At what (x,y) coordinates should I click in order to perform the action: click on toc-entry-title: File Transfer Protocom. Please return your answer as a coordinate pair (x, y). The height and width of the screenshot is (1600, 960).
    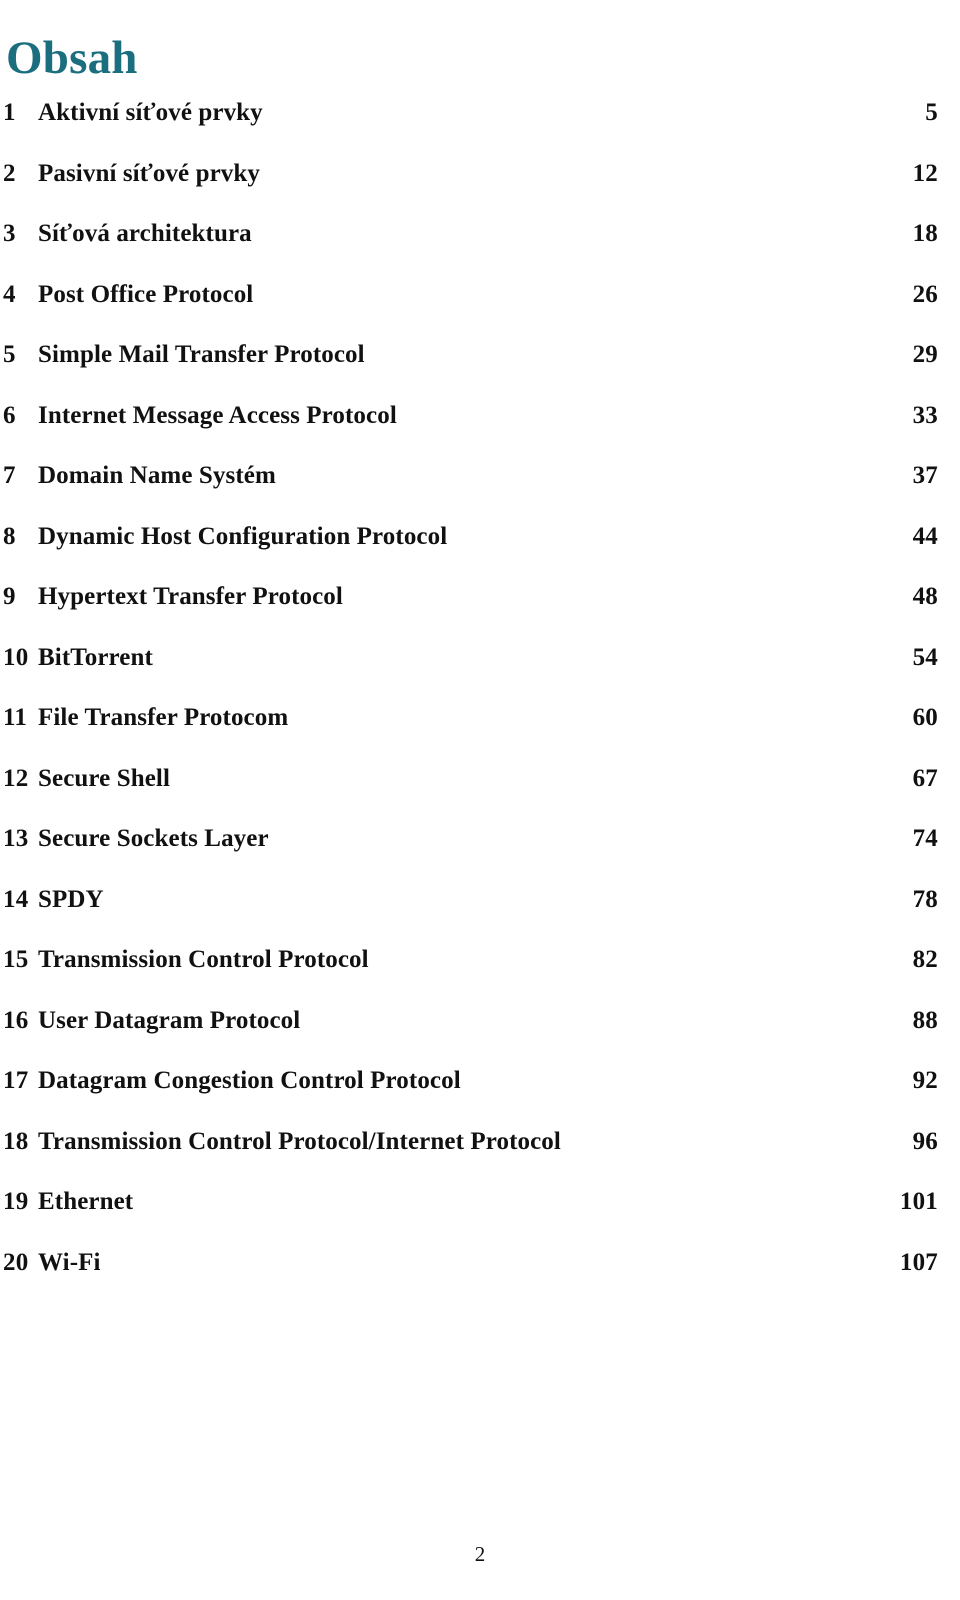
    Looking at the image, I should click on (473, 717).